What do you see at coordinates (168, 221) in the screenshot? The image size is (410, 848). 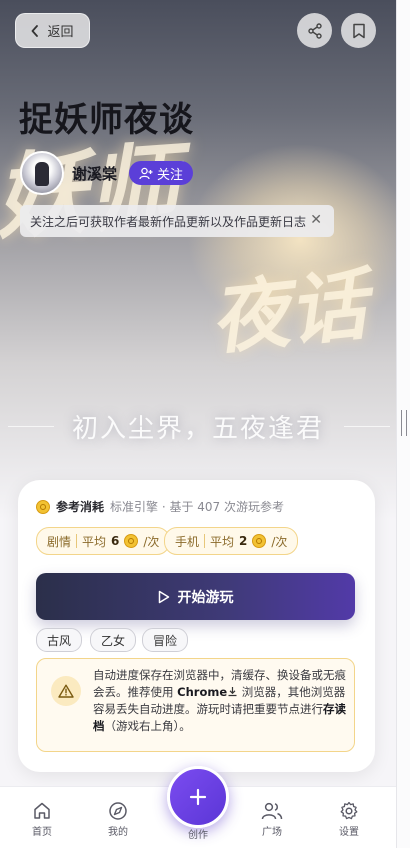 I see `follow-tip-text: 关注之后可获取作者最新作品更新以及作品更新日志` at bounding box center [168, 221].